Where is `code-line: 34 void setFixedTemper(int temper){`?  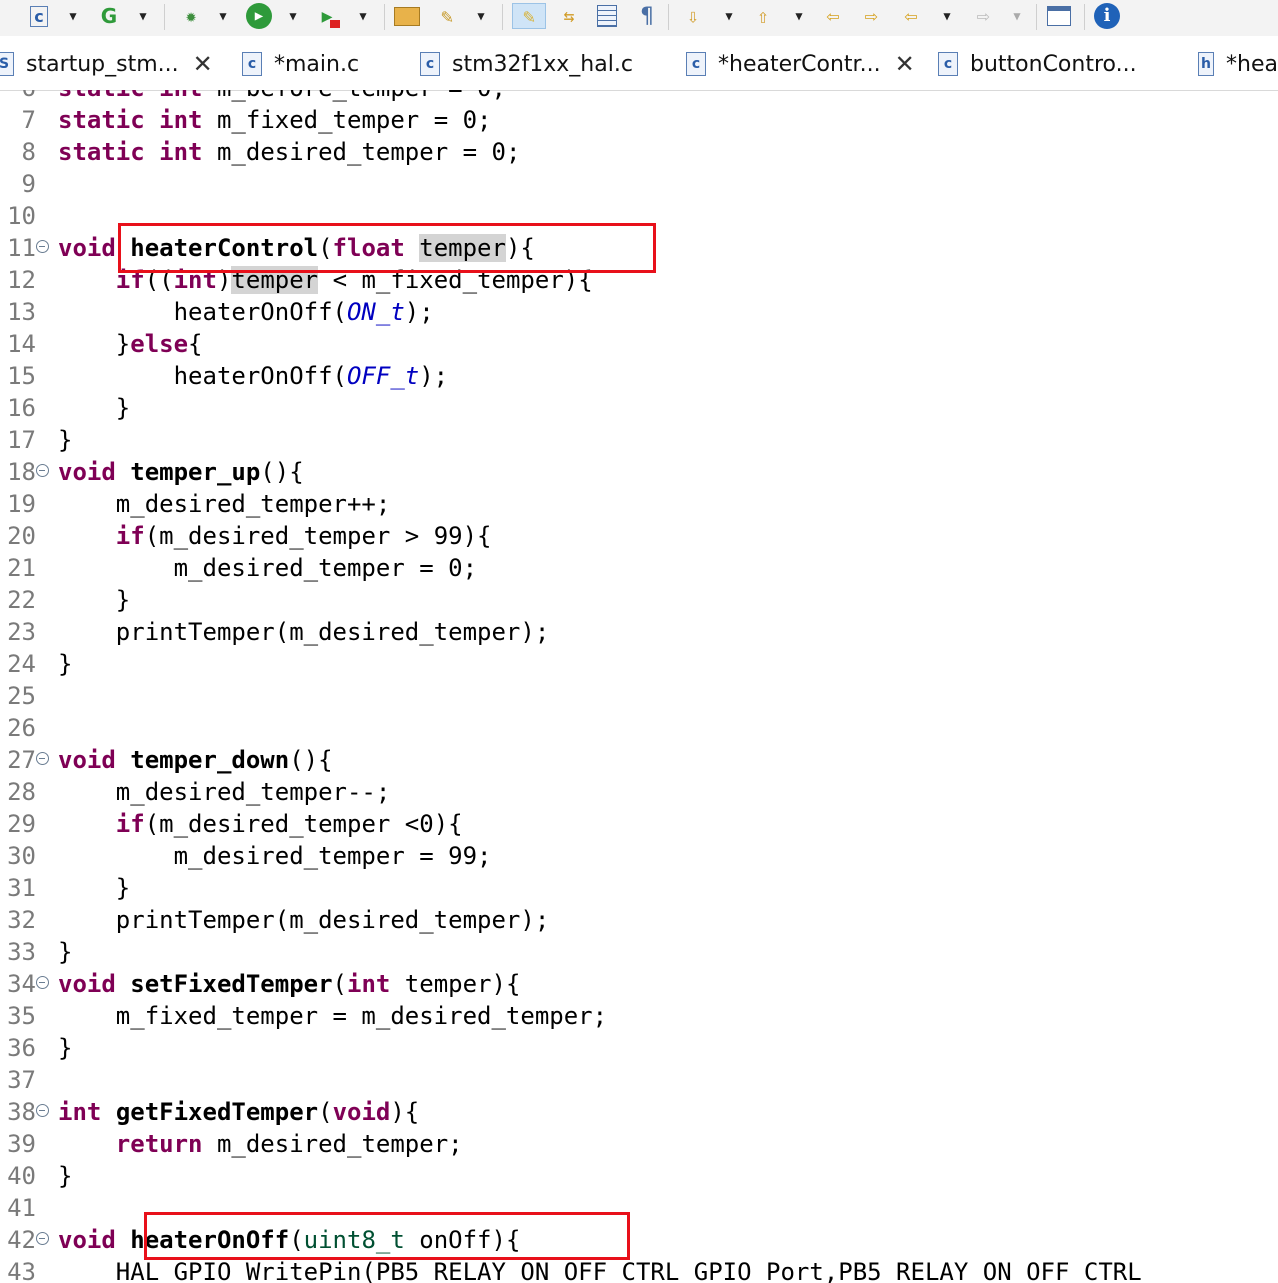 code-line: 34 void setFixedTemper(int temper){ is located at coordinates (639, 984).